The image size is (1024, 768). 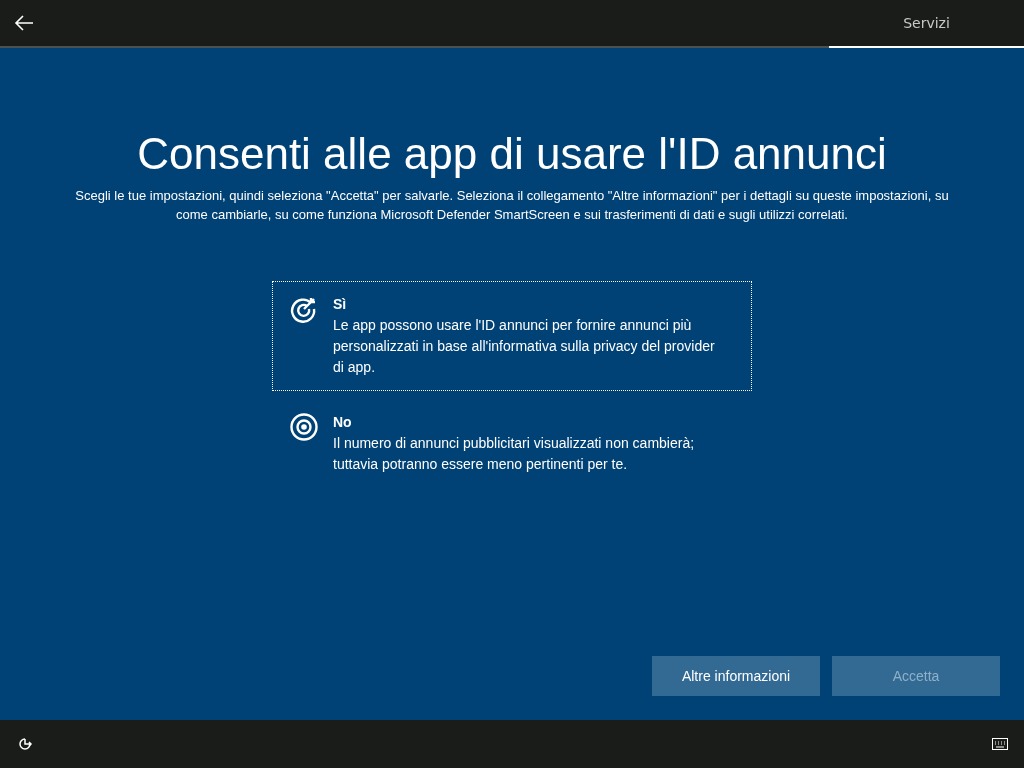 I want to click on description-text: Scegli le tue impostazioni, quindi seleziona "Accetta" per salvarle. Seleziona il collegamento "Altre informazioni" per i dettagli su queste impostazioni, su come cambiarle, su come funziona Microsoft Defender SmartScreen e sui trasferimenti di dati e sugli utilizzi correlati., so click(x=512, y=205).